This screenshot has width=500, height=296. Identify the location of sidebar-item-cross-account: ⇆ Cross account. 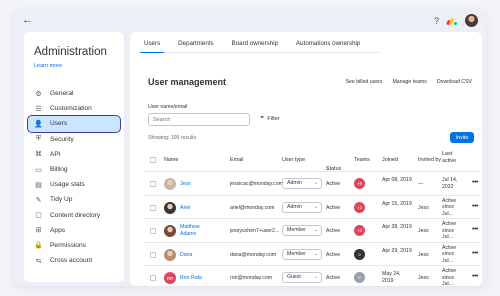
(74, 260).